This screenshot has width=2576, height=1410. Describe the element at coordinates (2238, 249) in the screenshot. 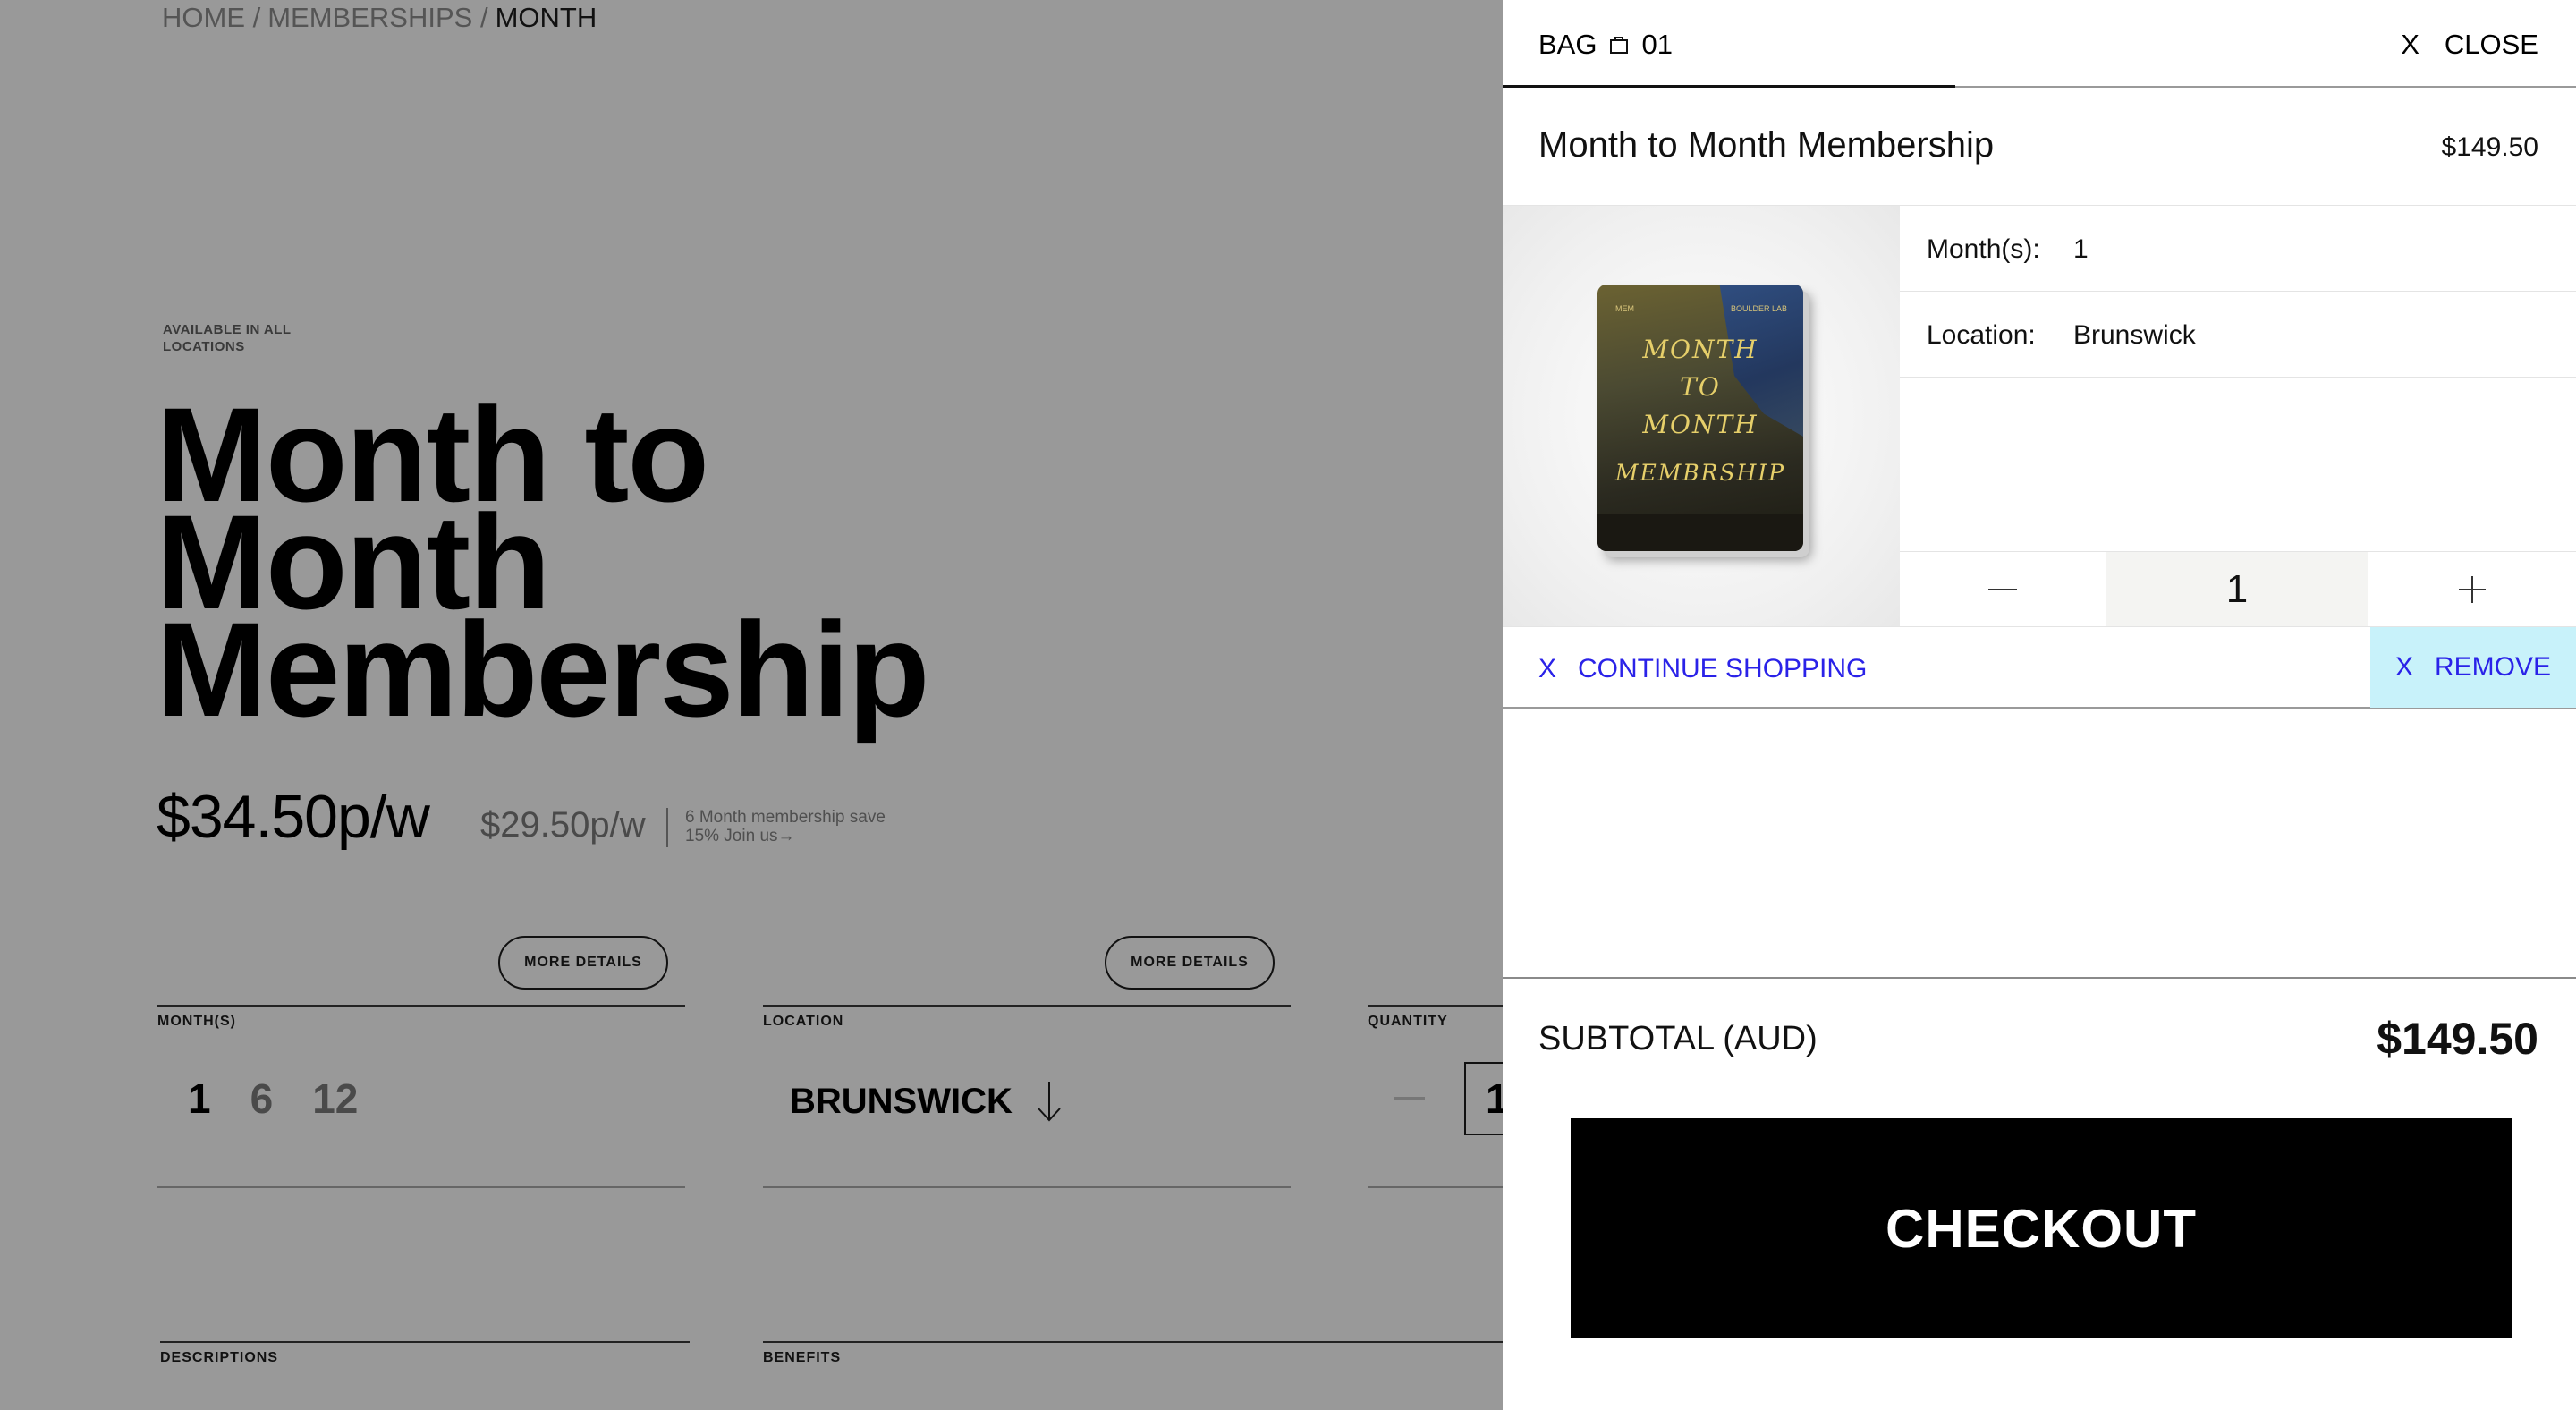

I see `detail-row-months: Month(s): 1` at that location.